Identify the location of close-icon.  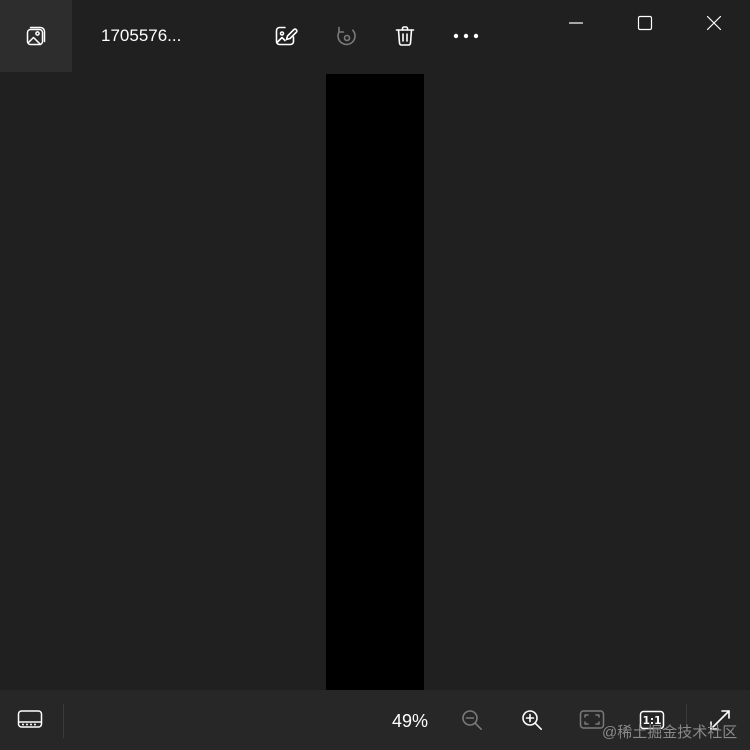
(714, 23).